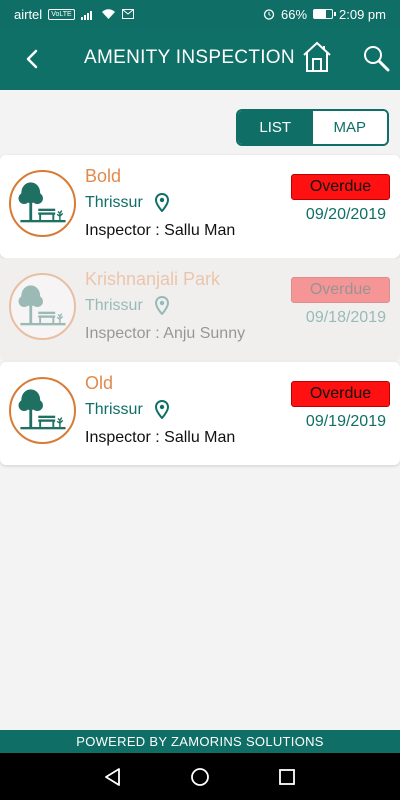  I want to click on search-button, so click(376, 58).